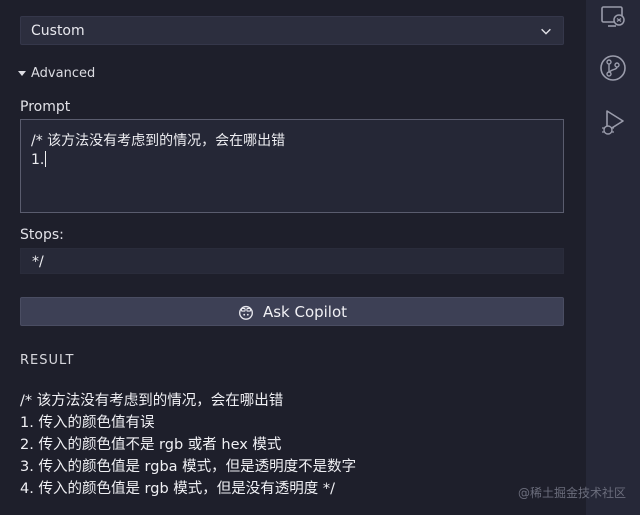 Image resolution: width=640 pixels, height=515 pixels. Describe the element at coordinates (39, 159) in the screenshot. I see `prompt-line: 1.` at that location.